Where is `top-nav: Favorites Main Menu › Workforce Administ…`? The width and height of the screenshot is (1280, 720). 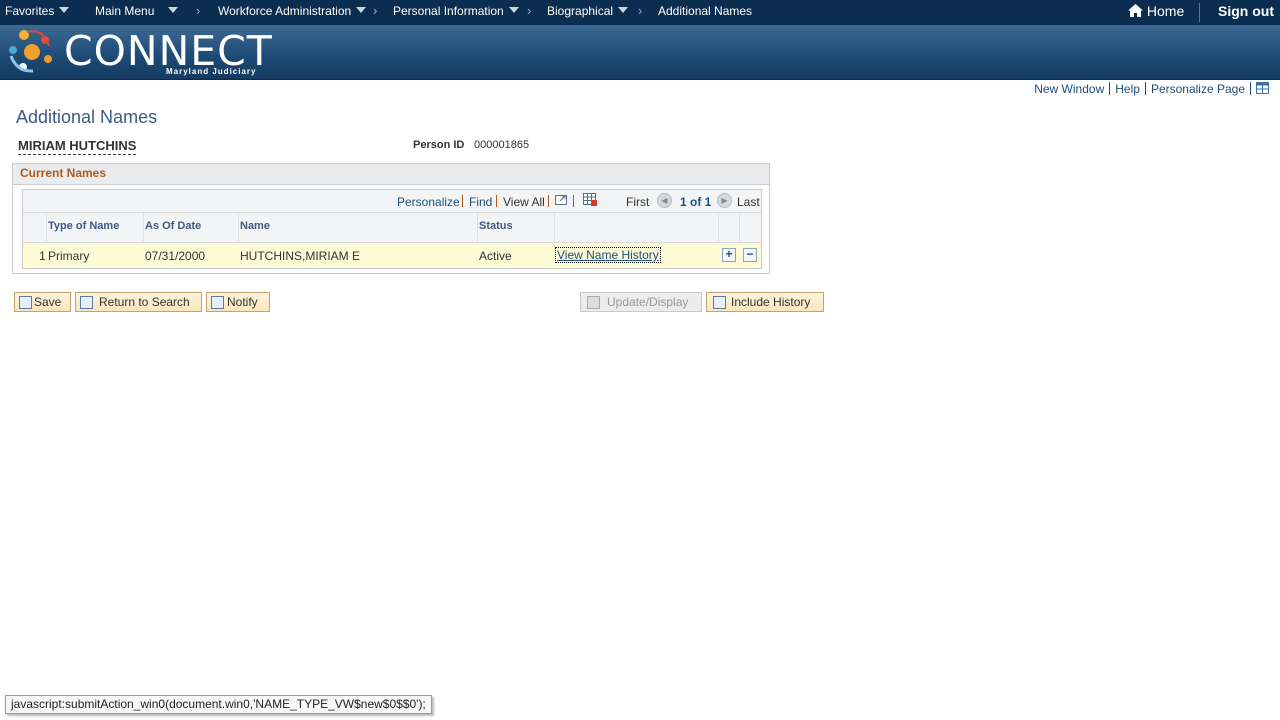 top-nav: Favorites Main Menu › Workforce Administ… is located at coordinates (640, 12).